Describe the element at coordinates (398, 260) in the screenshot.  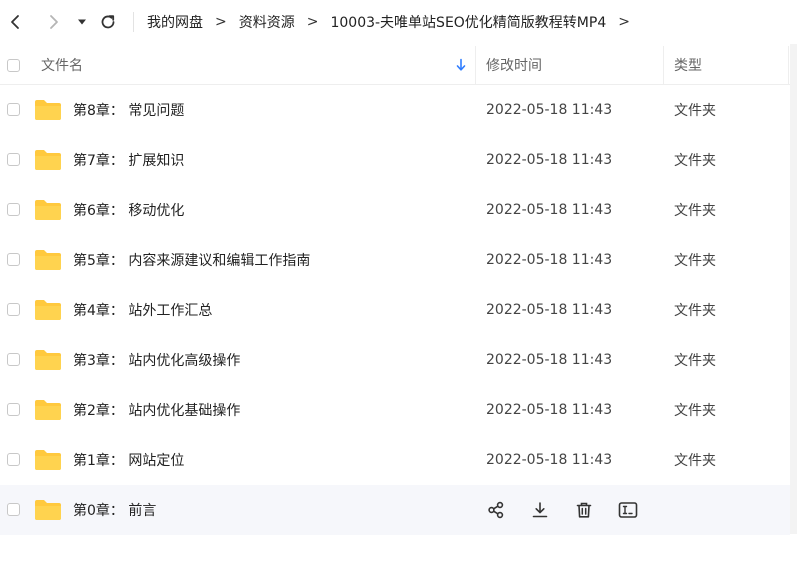
I see `table-row: 第5章： 内容来源建议和编辑工作指南 2022-05-18 11:43 文件夹` at that location.